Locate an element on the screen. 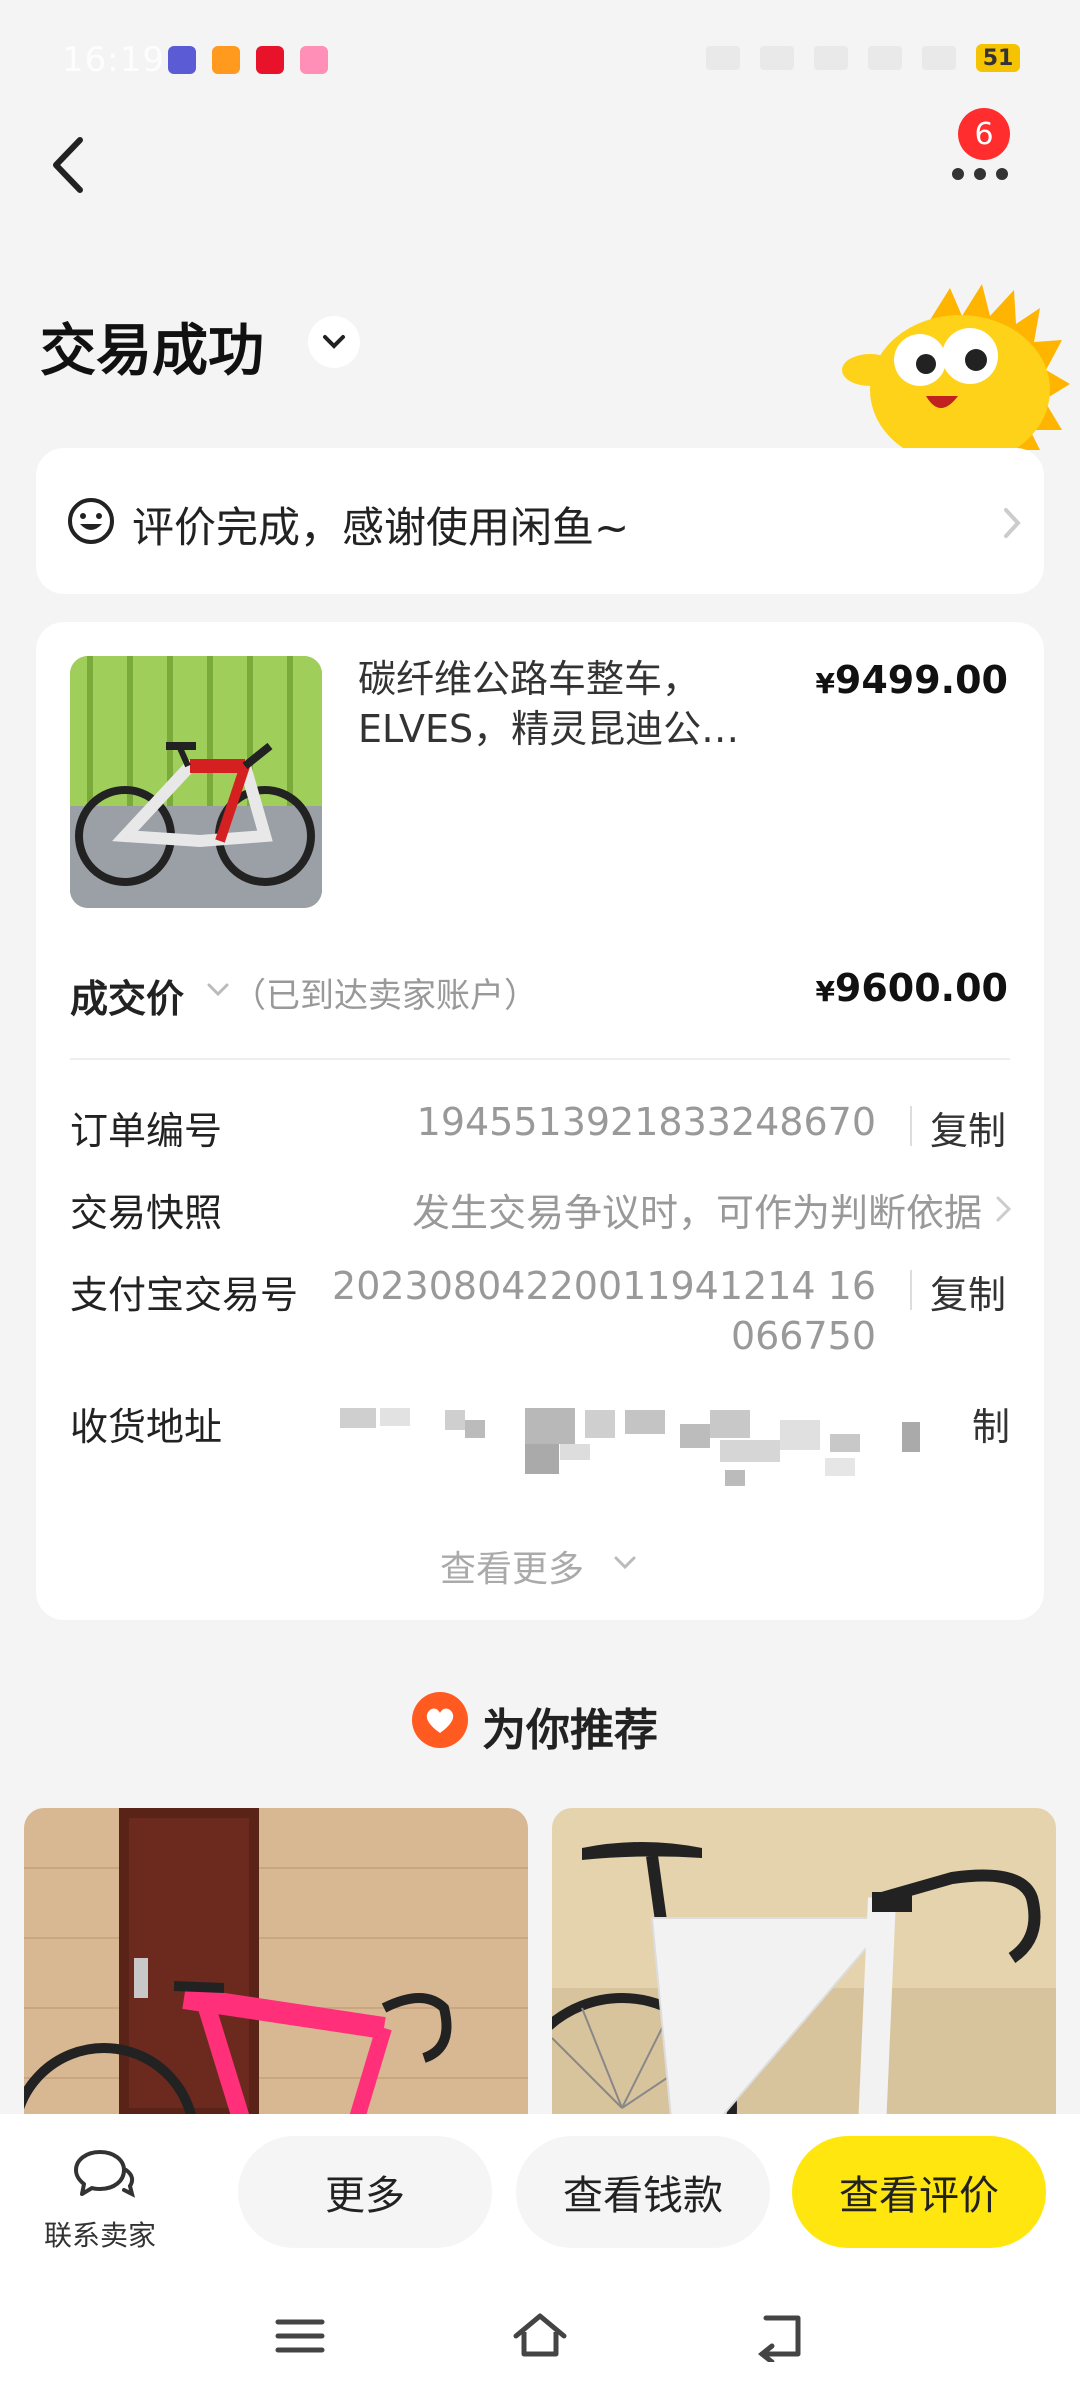 This screenshot has height=2400, width=1080. xianyu-mascot-icon is located at coordinates (956, 367).